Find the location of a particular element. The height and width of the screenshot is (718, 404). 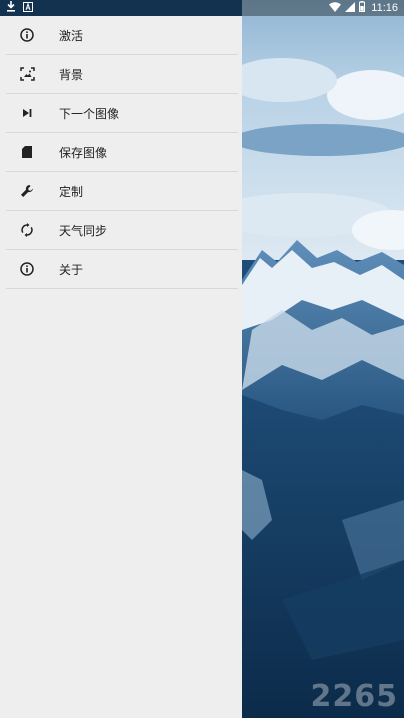

menu-item-label: 激活 is located at coordinates (71, 35).